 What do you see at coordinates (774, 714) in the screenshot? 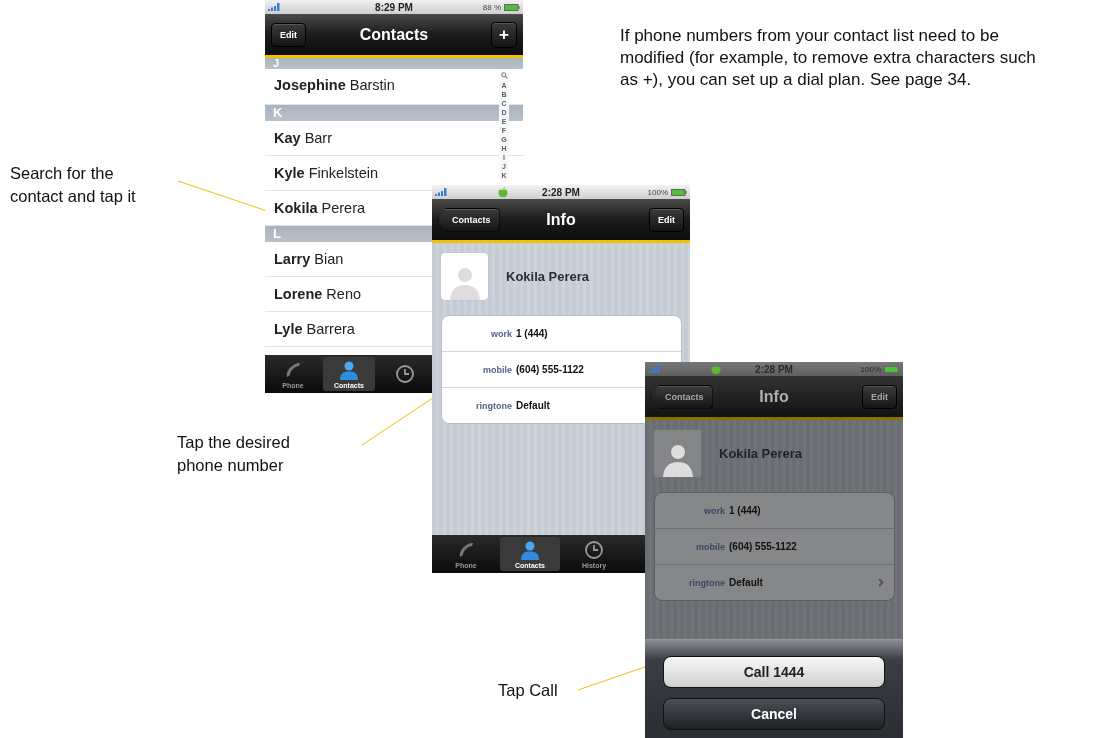
I see `sheet-button: Cancel` at bounding box center [774, 714].